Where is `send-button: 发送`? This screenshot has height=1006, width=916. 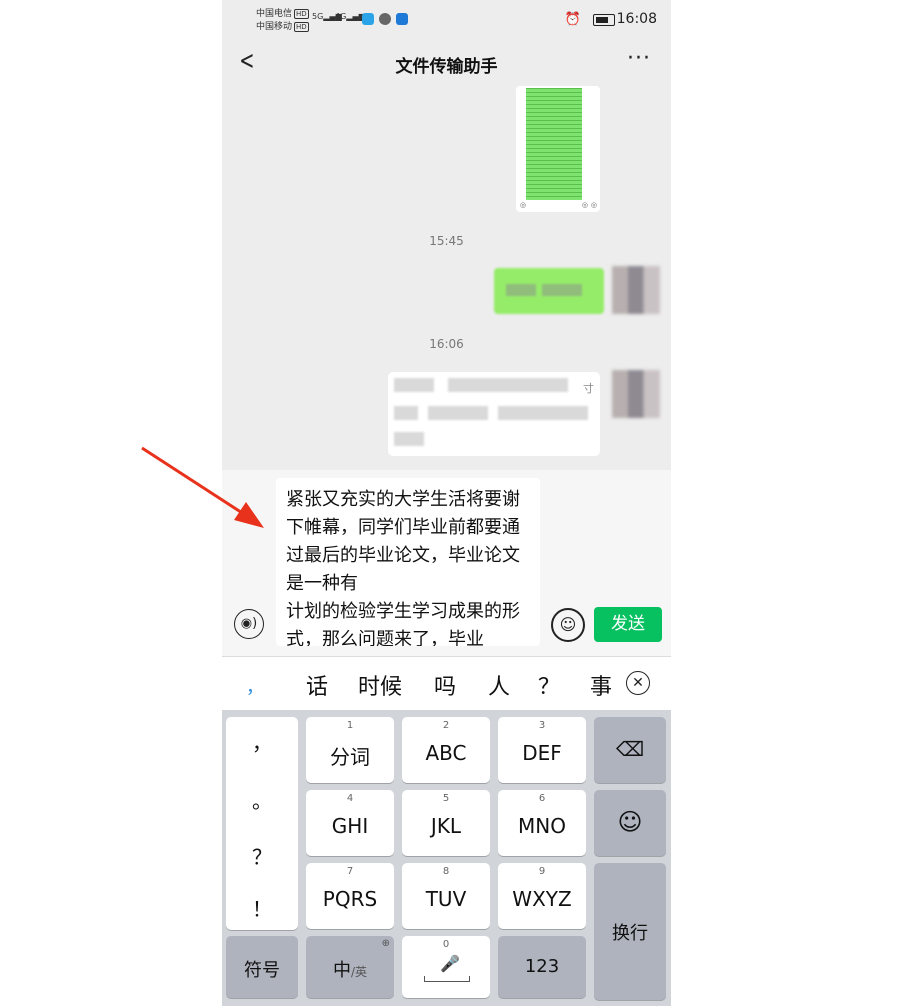 send-button: 发送 is located at coordinates (628, 624).